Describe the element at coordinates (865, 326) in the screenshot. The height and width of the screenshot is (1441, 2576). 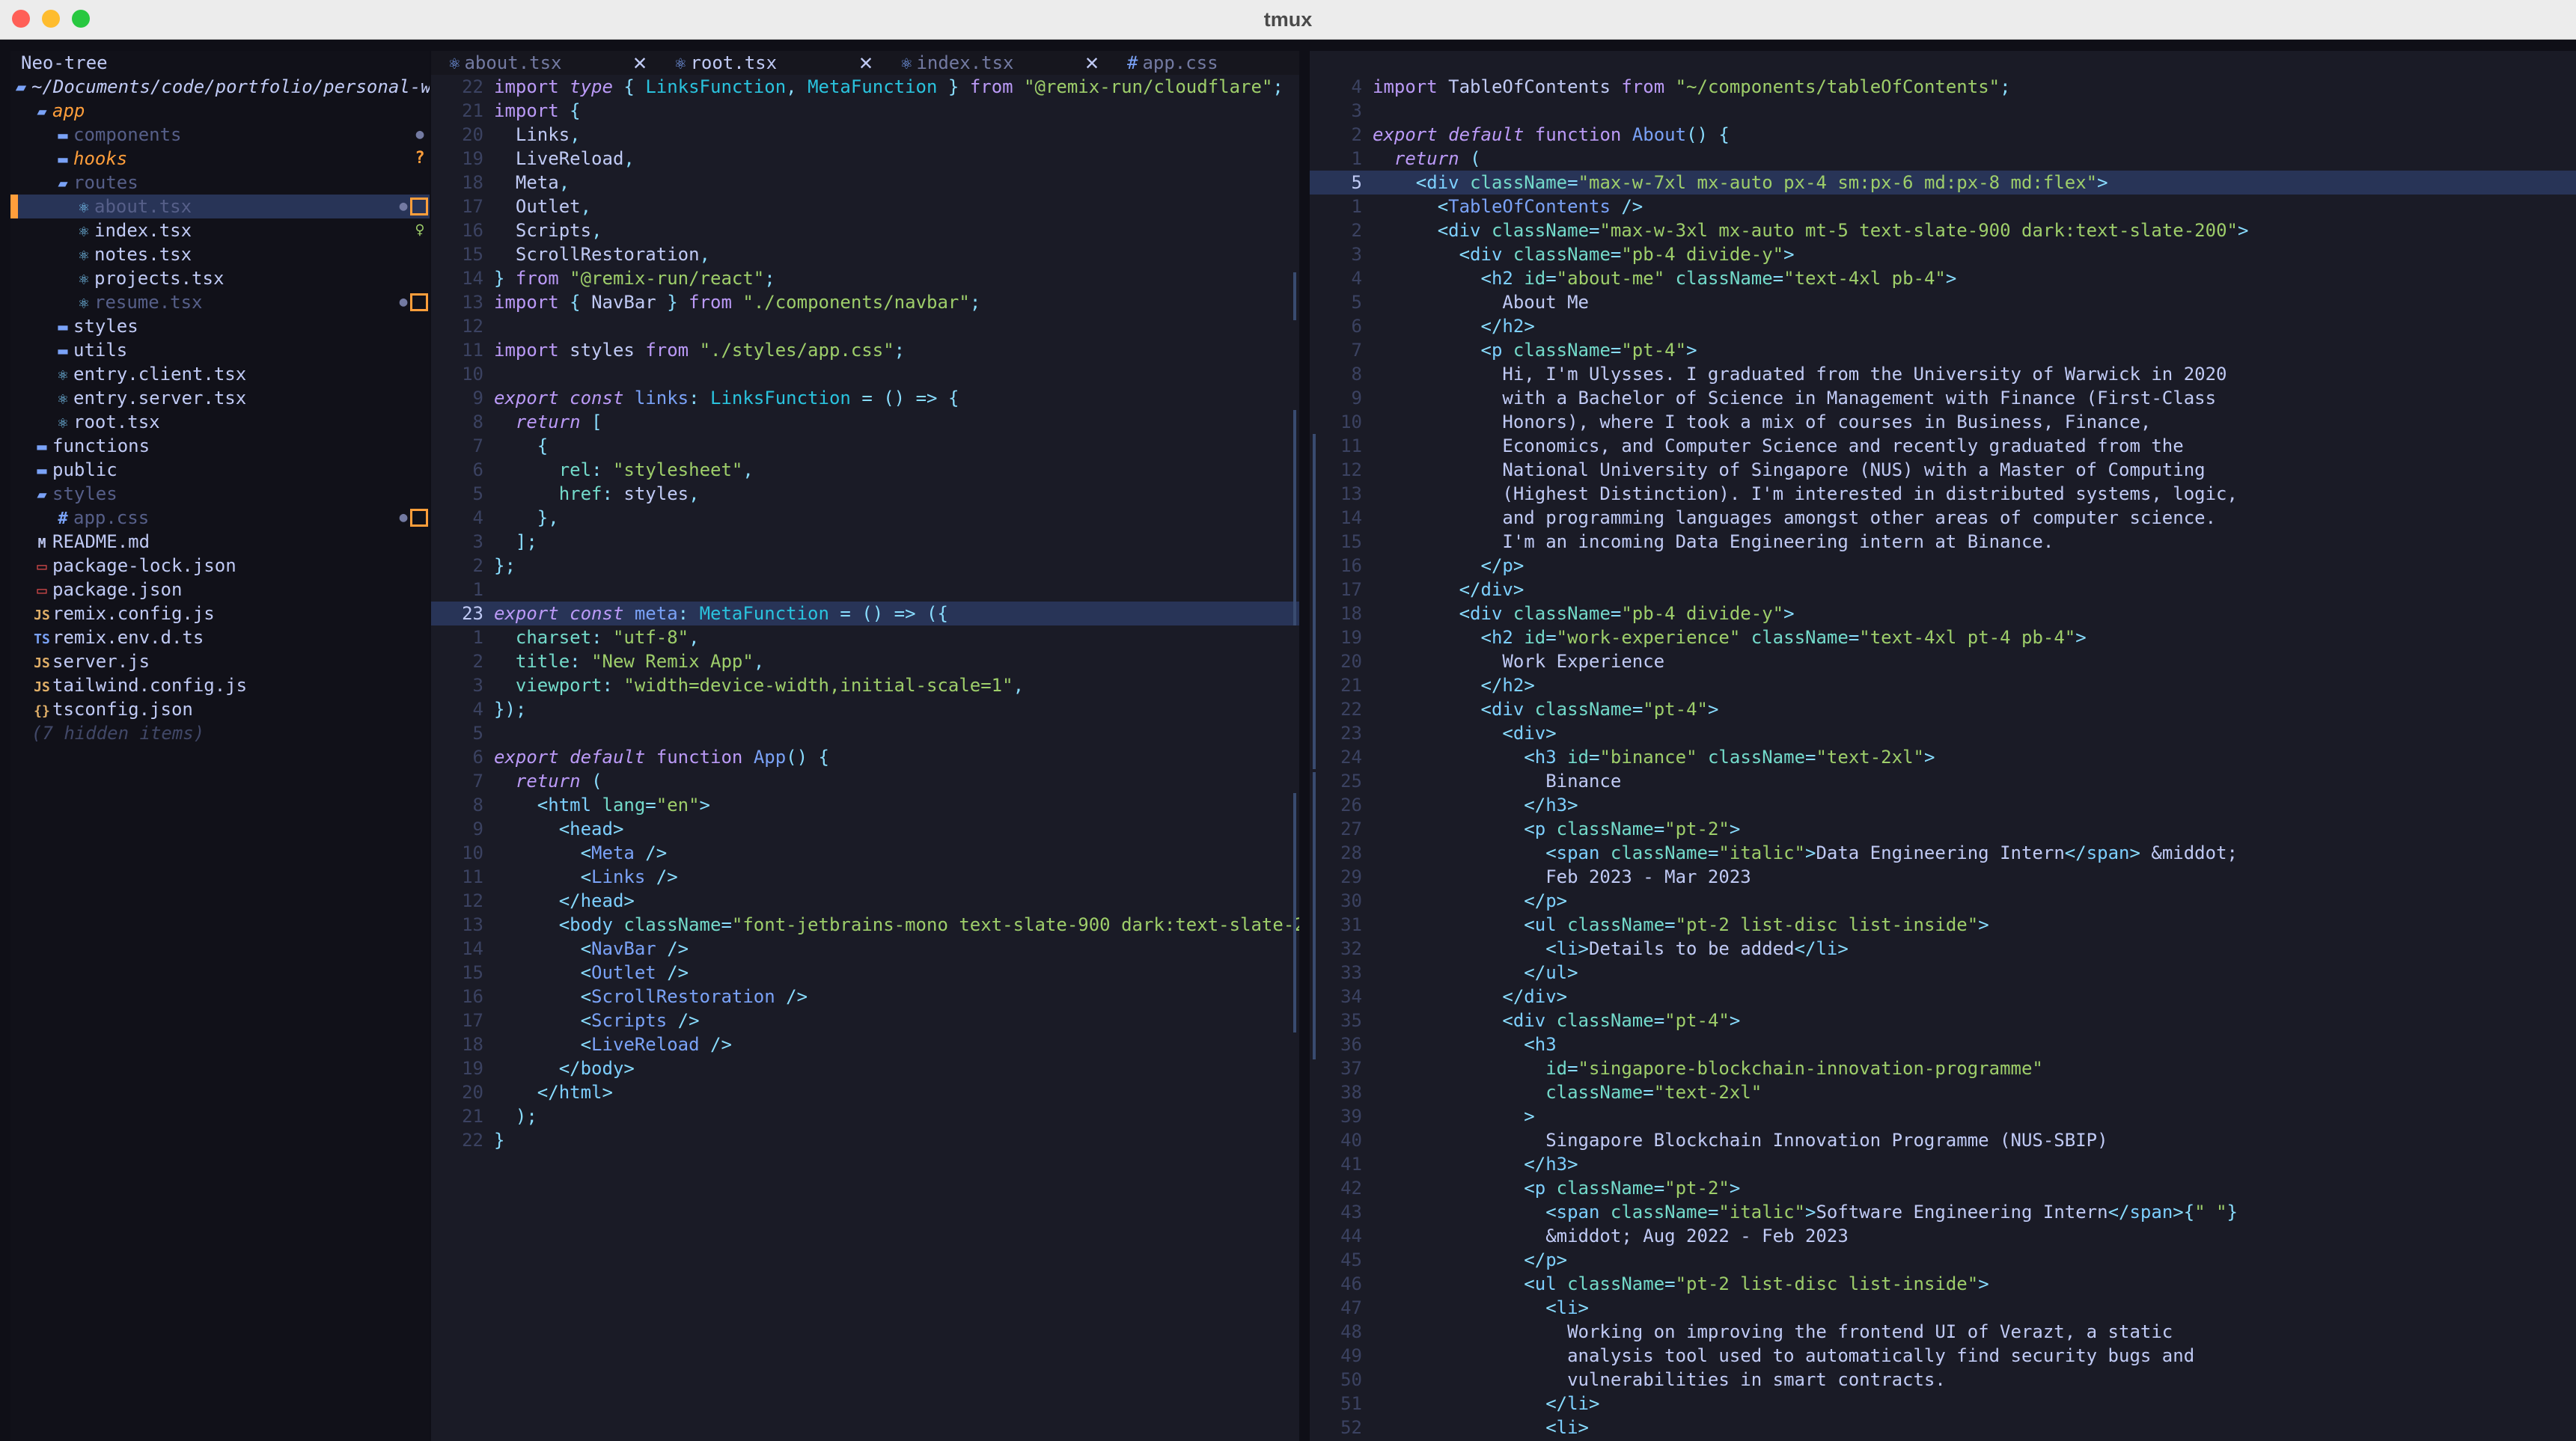
I see `code-line: 12` at that location.